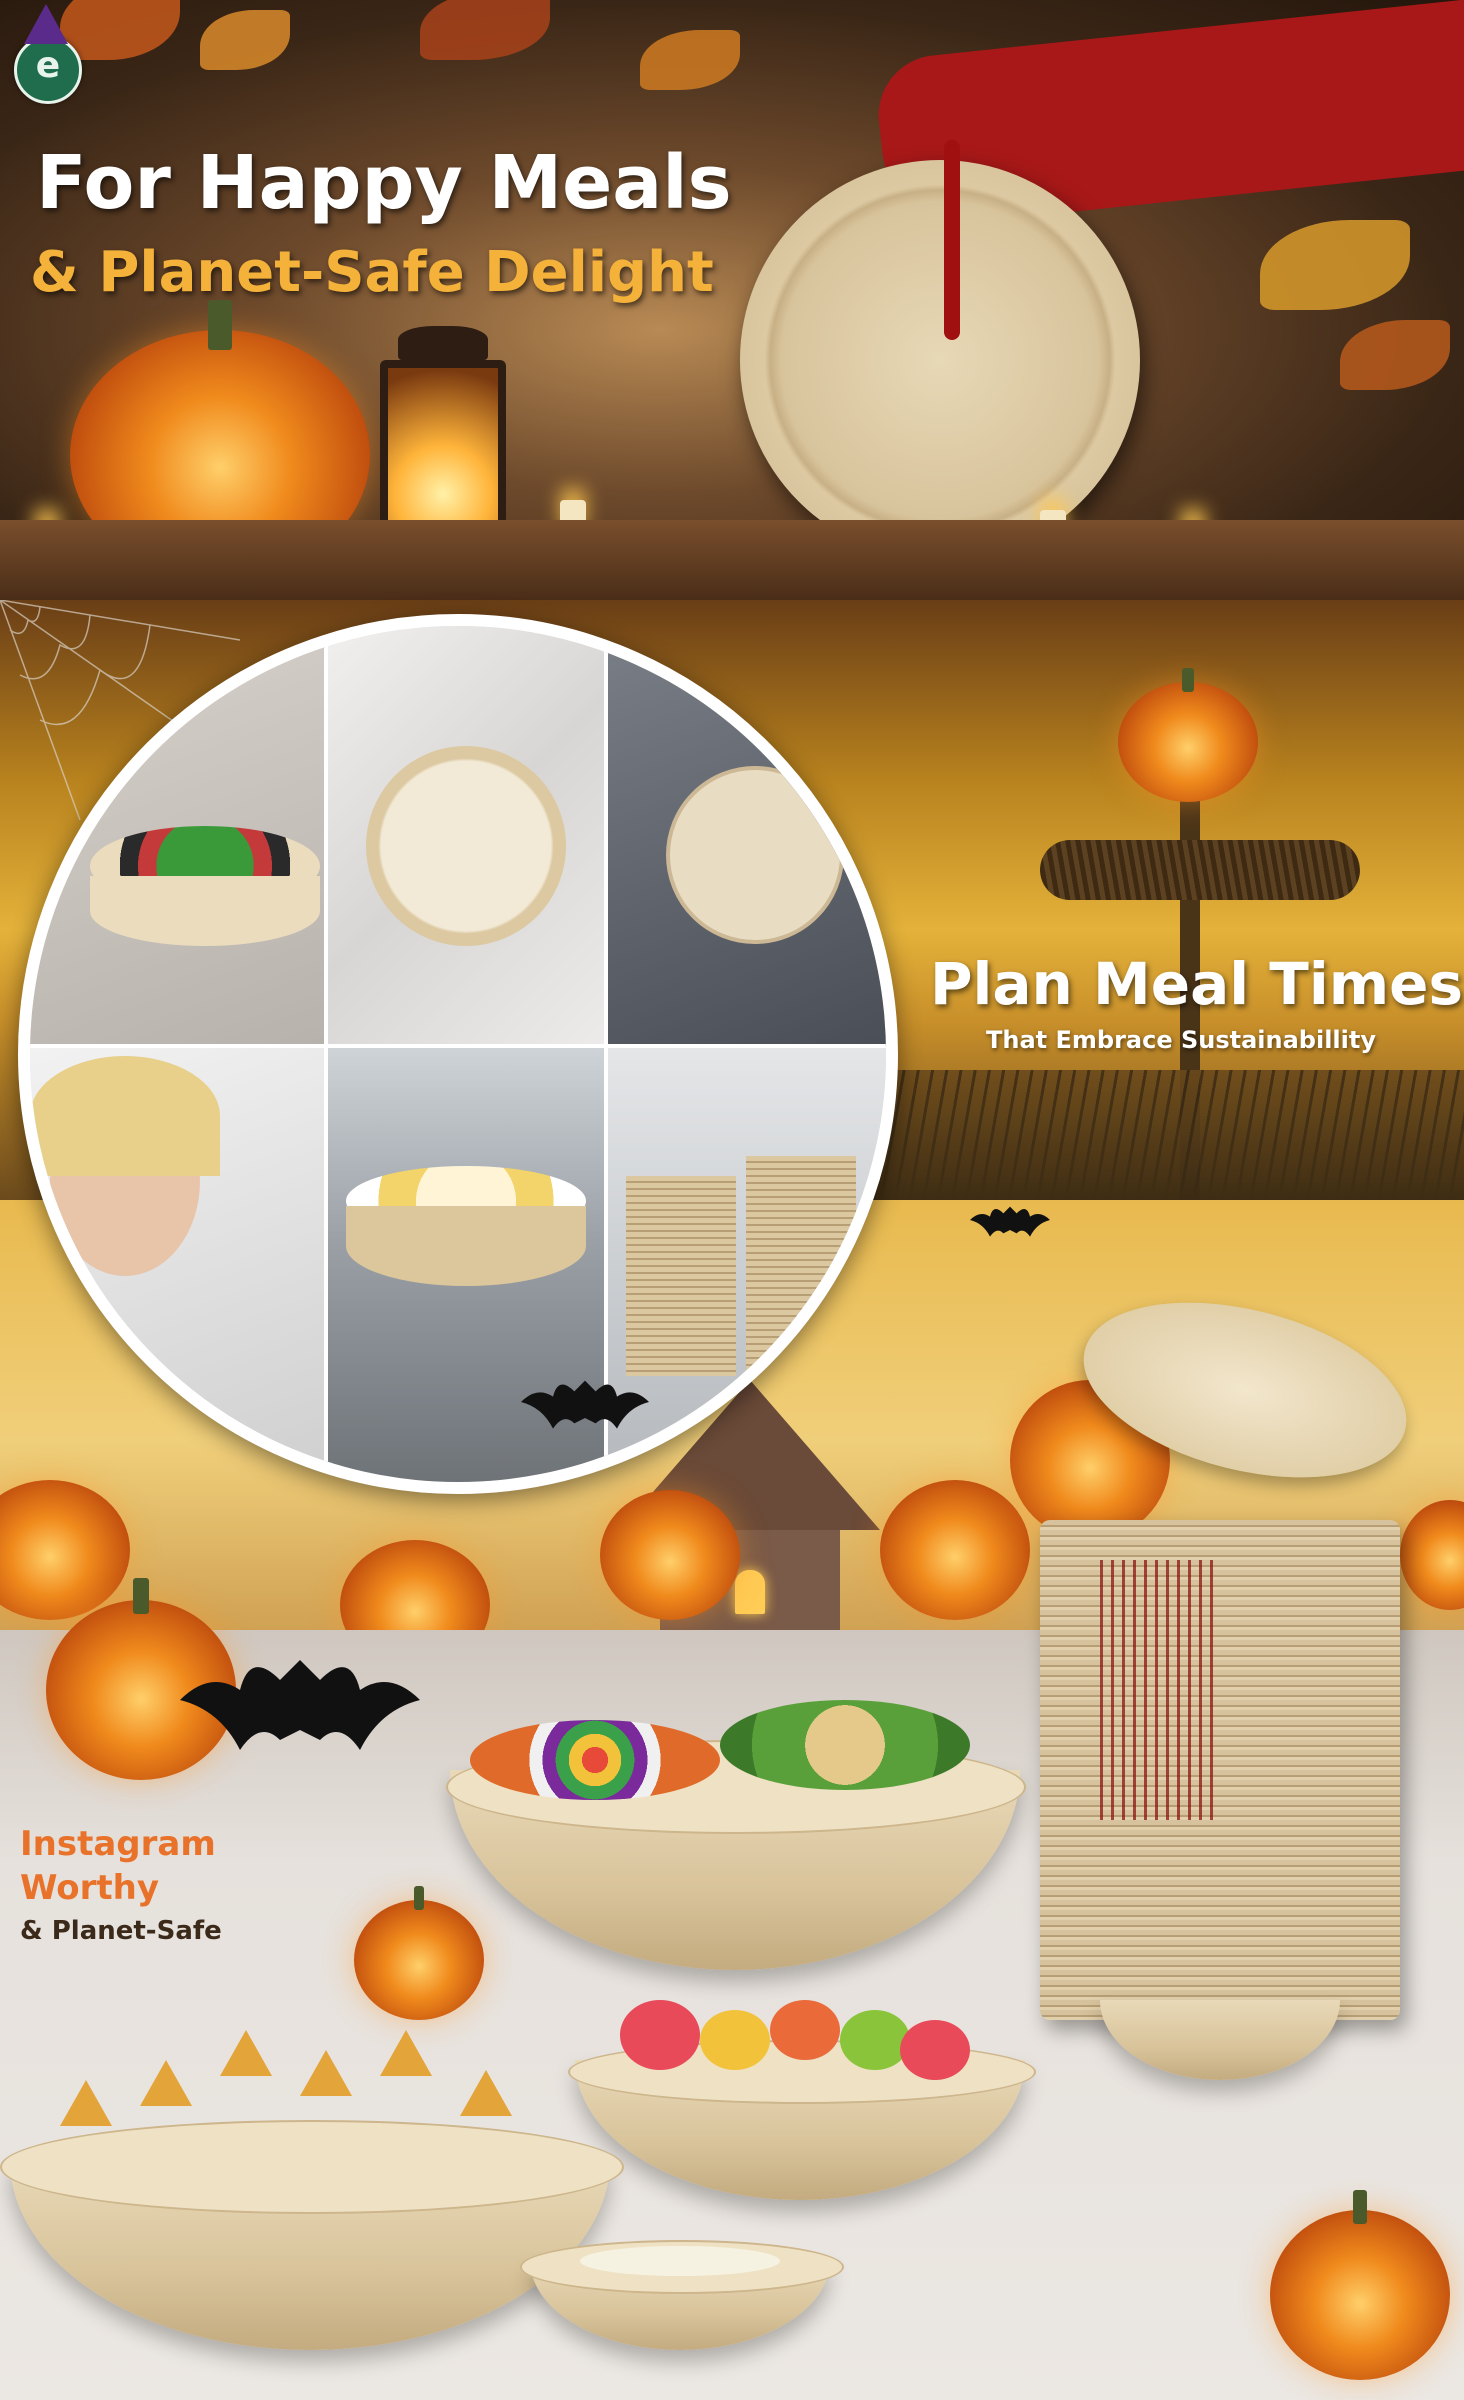 This screenshot has height=2400, width=1464. I want to click on photo-person-holding-plates, so click(746, 836).